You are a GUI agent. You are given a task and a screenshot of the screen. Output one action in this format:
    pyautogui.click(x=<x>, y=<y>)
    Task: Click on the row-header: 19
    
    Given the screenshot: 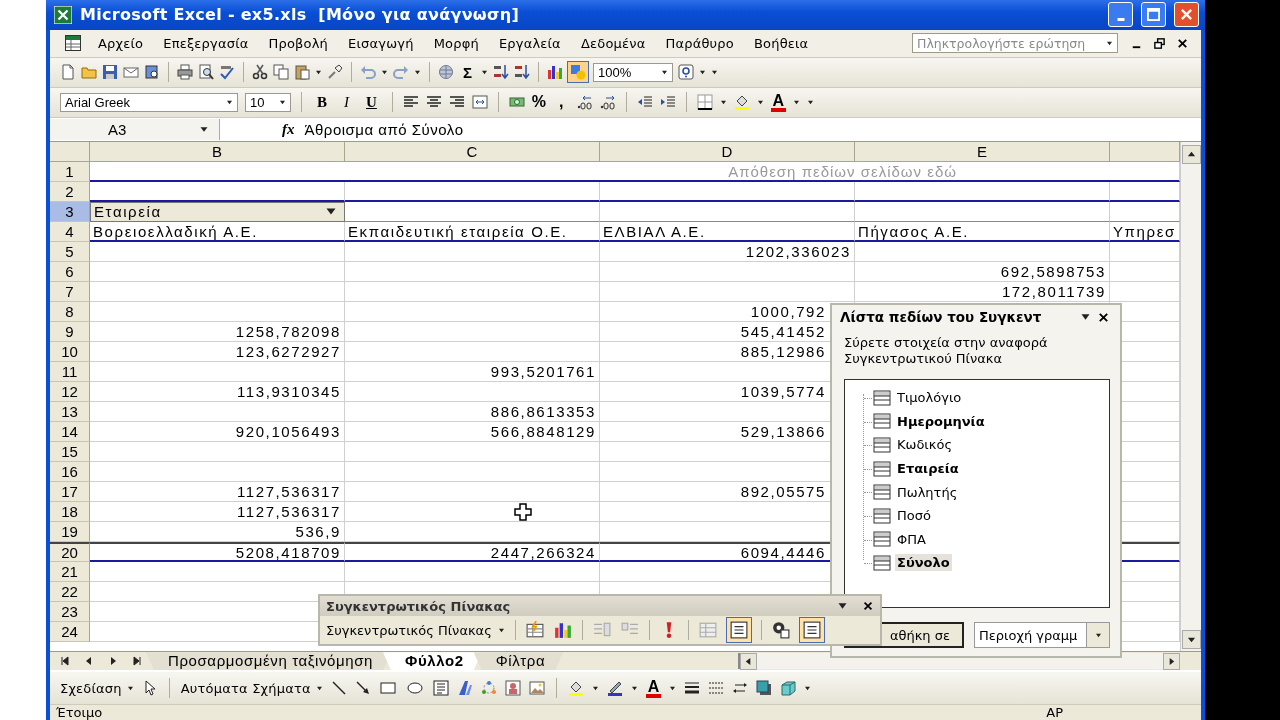 What is the action you would take?
    pyautogui.click(x=70, y=531)
    